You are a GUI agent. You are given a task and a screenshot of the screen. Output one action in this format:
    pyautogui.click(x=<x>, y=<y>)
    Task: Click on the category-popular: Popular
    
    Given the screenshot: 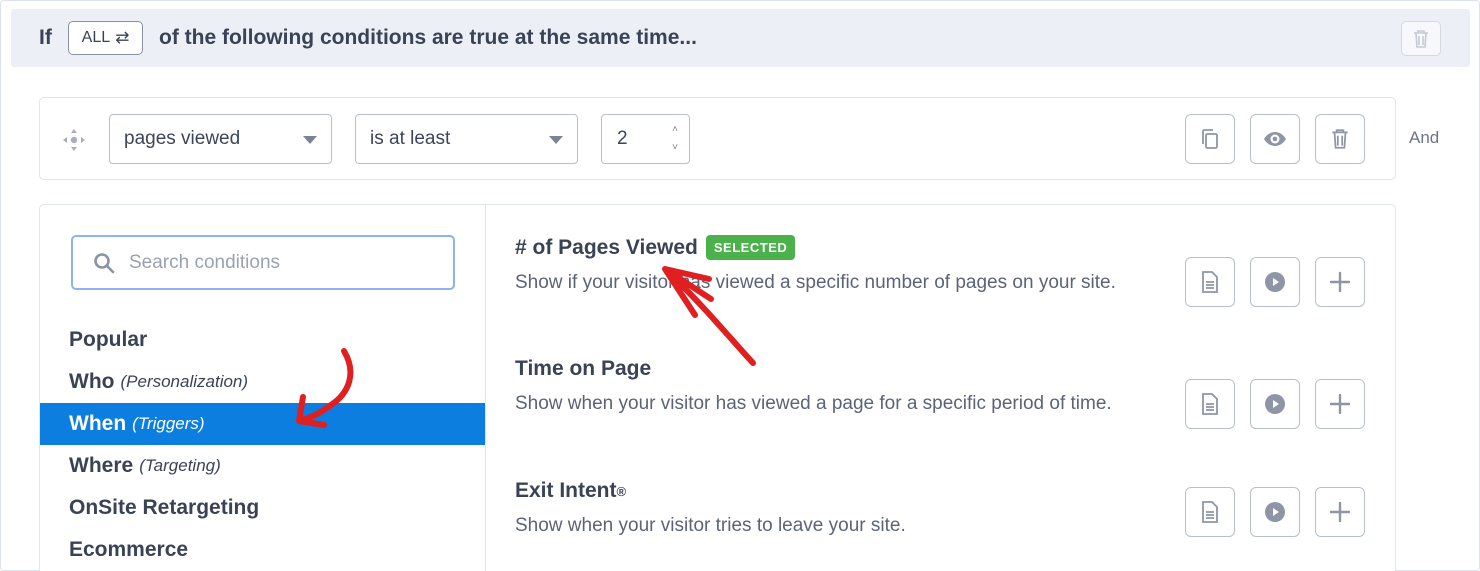 What is the action you would take?
    pyautogui.click(x=262, y=340)
    